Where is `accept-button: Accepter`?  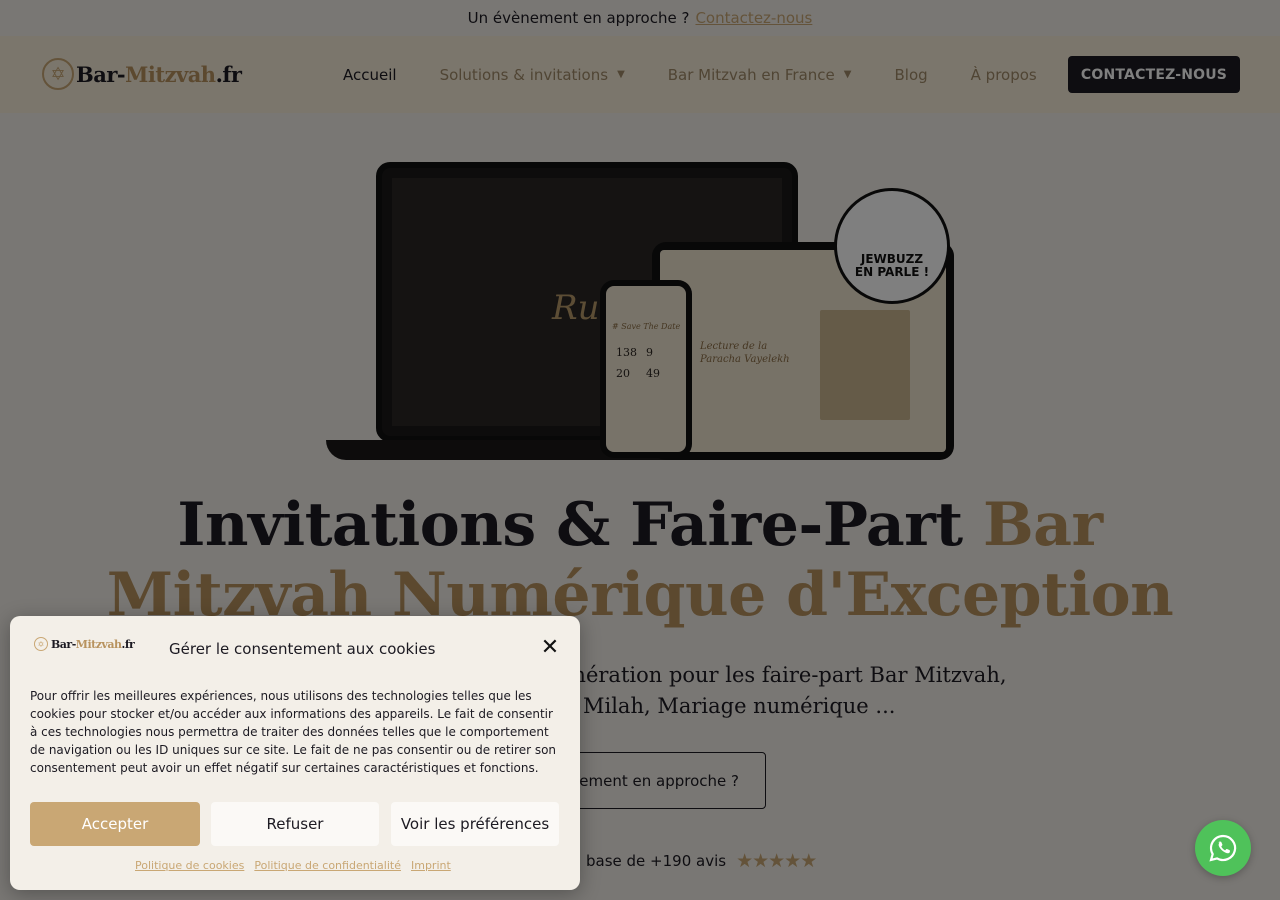
accept-button: Accepter is located at coordinates (115, 824).